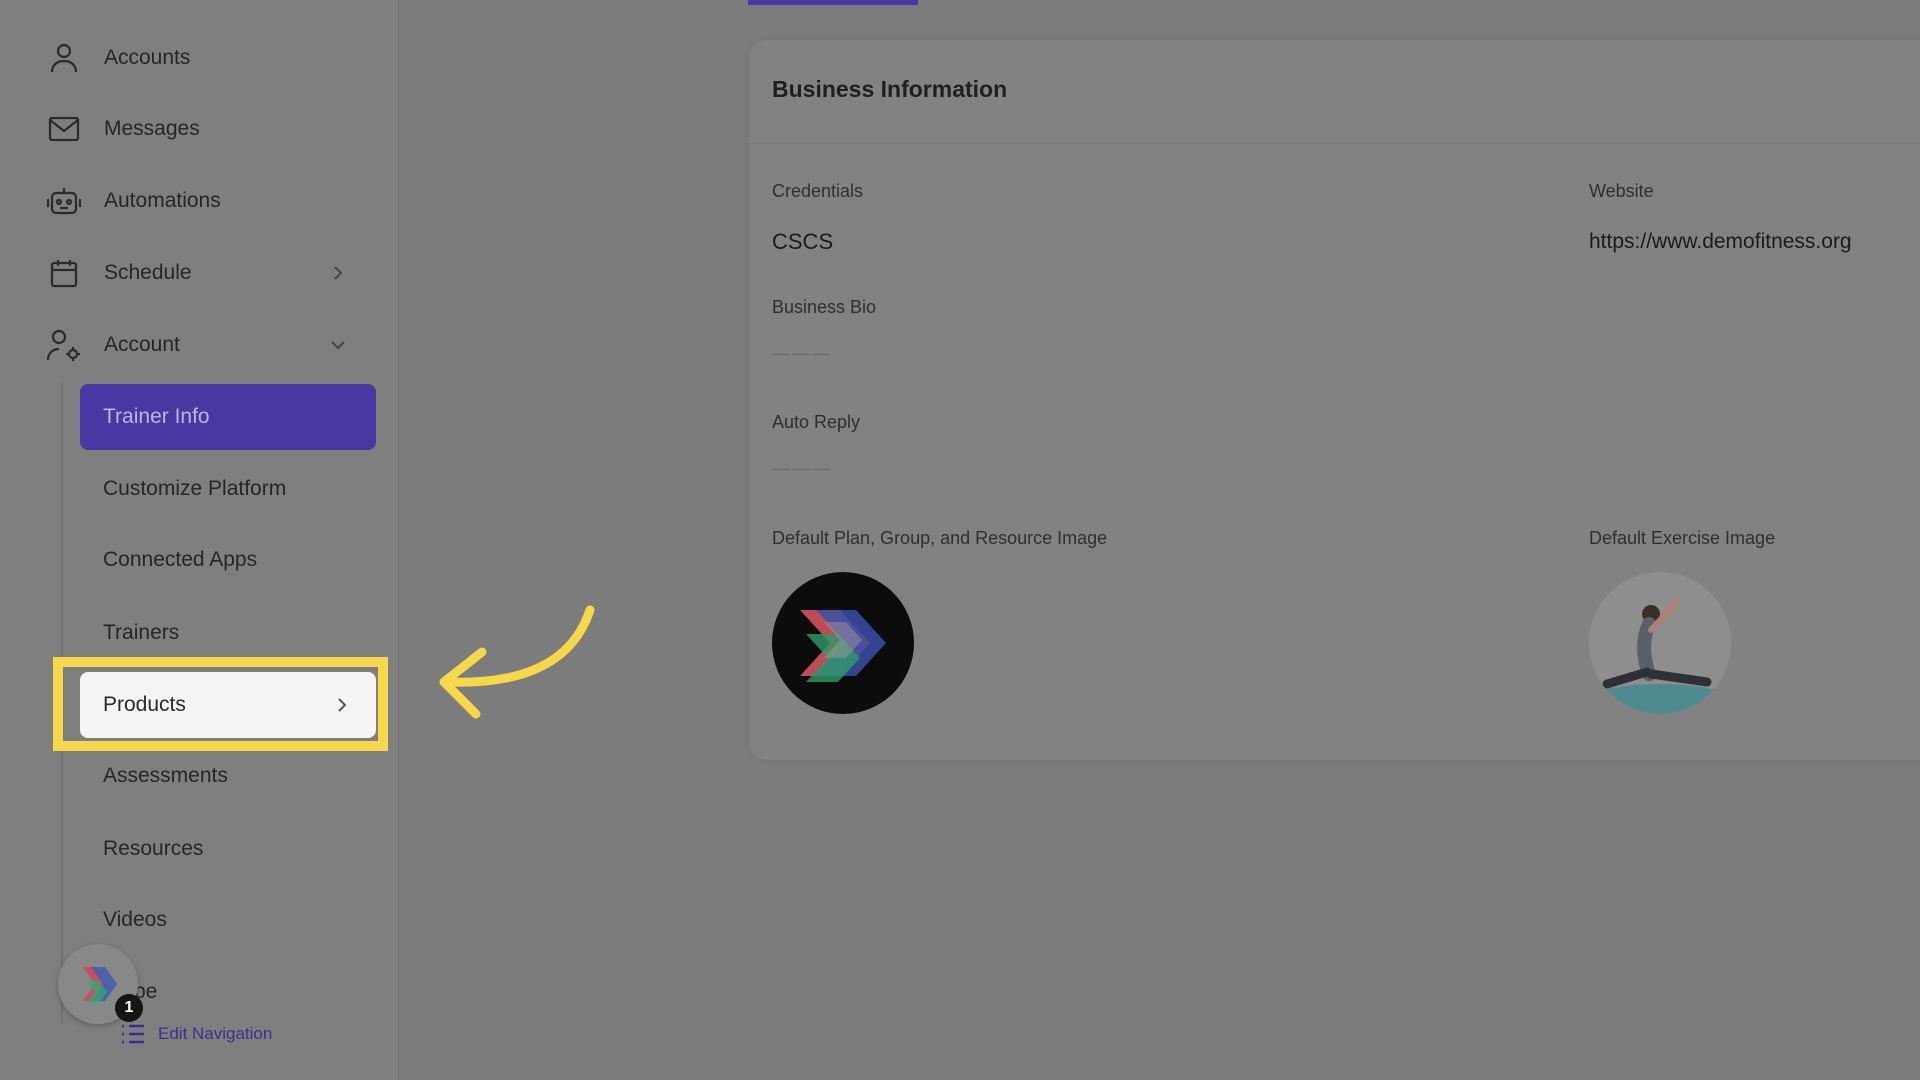 This screenshot has height=1080, width=1920. Describe the element at coordinates (64, 58) in the screenshot. I see `user-icon` at that location.